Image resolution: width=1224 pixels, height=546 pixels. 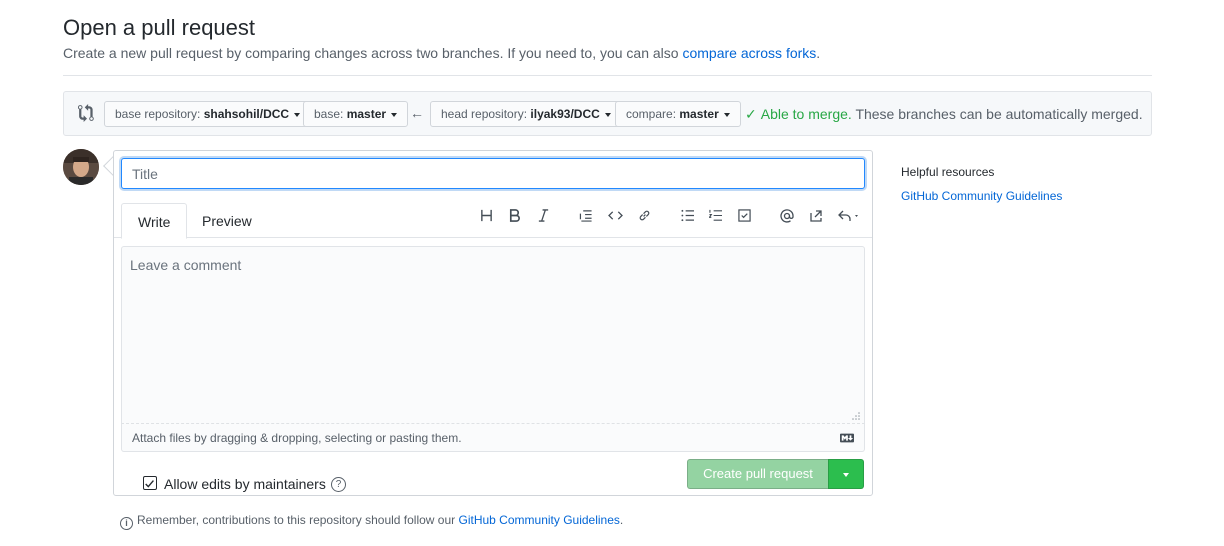 I want to click on base-repository-value: shahsohil/DCC, so click(x=246, y=114).